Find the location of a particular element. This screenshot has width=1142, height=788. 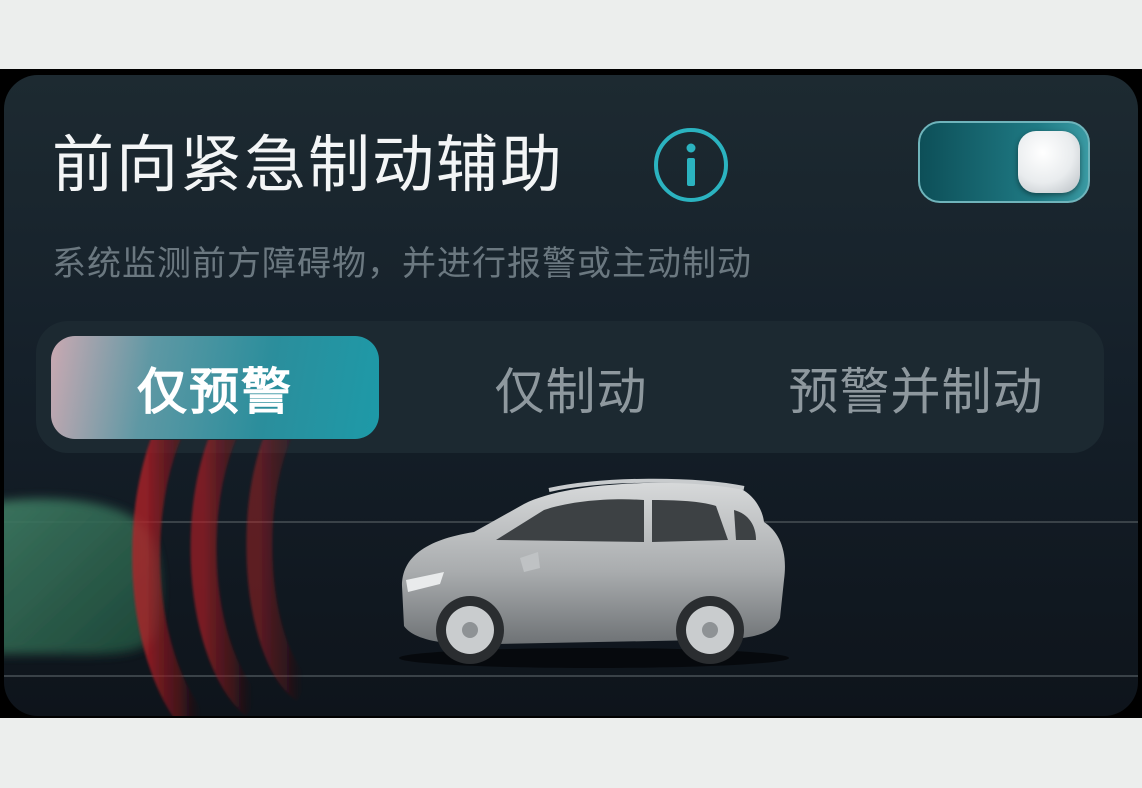

mode-option-warning-only: 仅预警 is located at coordinates (215, 387).